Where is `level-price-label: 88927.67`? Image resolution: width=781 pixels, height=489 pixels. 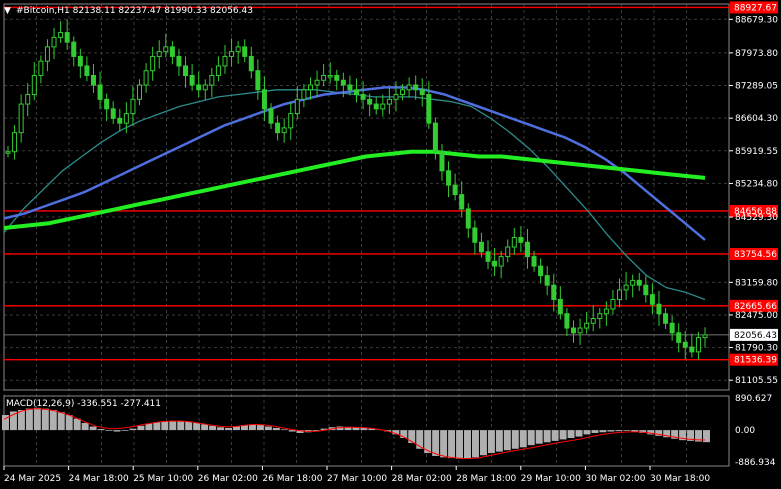
level-price-label: 88927.67 is located at coordinates (755, 8).